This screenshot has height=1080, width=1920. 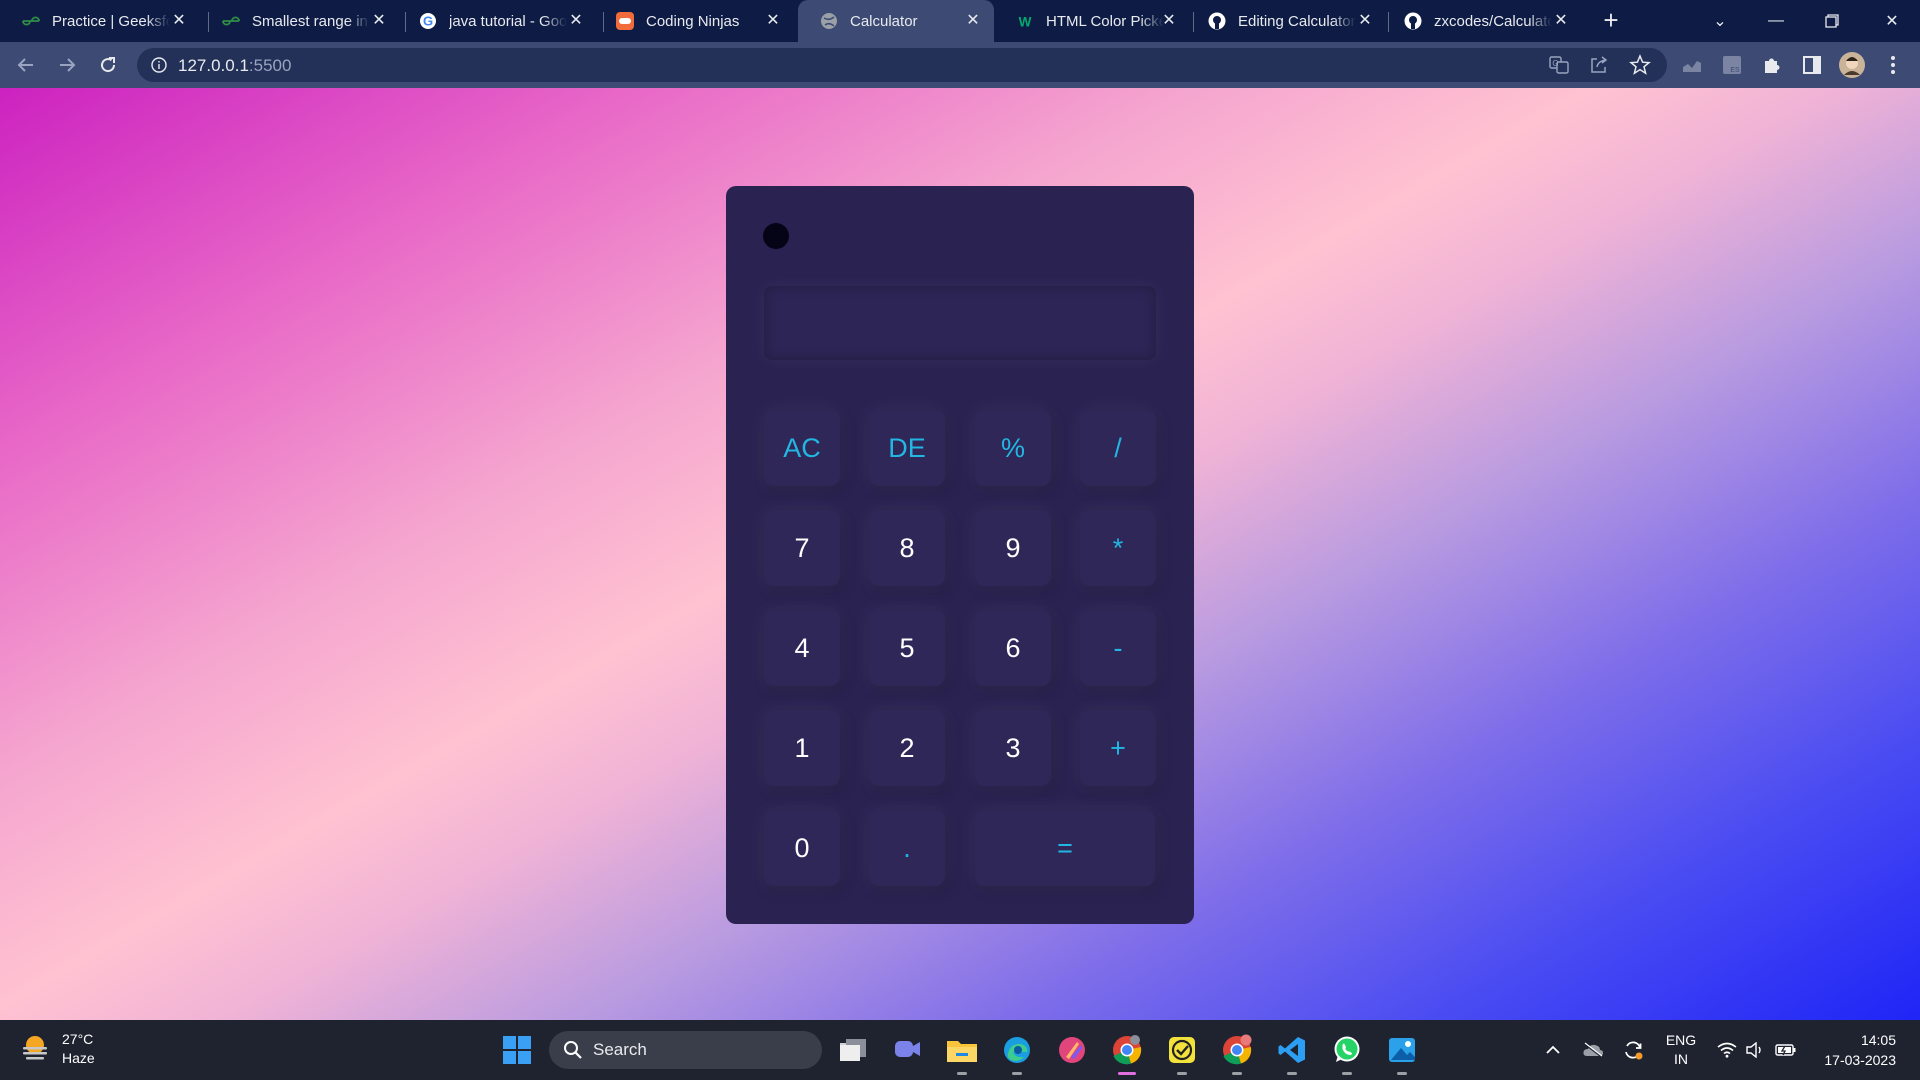 What do you see at coordinates (67, 65) in the screenshot?
I see `forward-button` at bounding box center [67, 65].